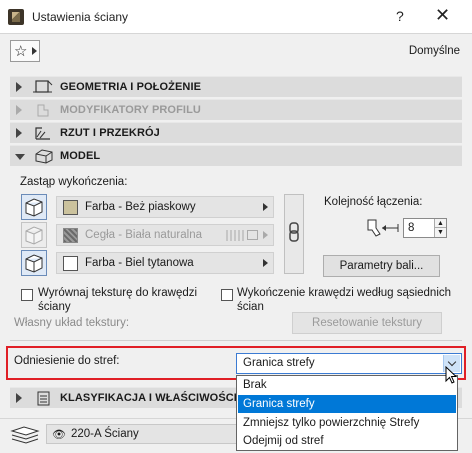  What do you see at coordinates (227, 295) in the screenshot?
I see `edge-finish-checkbox` at bounding box center [227, 295].